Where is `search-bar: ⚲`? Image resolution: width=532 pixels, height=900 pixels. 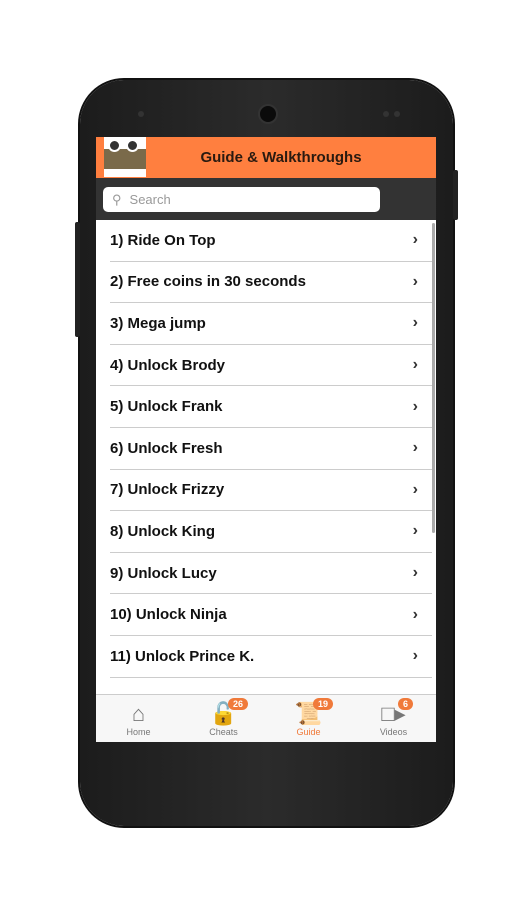 search-bar: ⚲ is located at coordinates (266, 199).